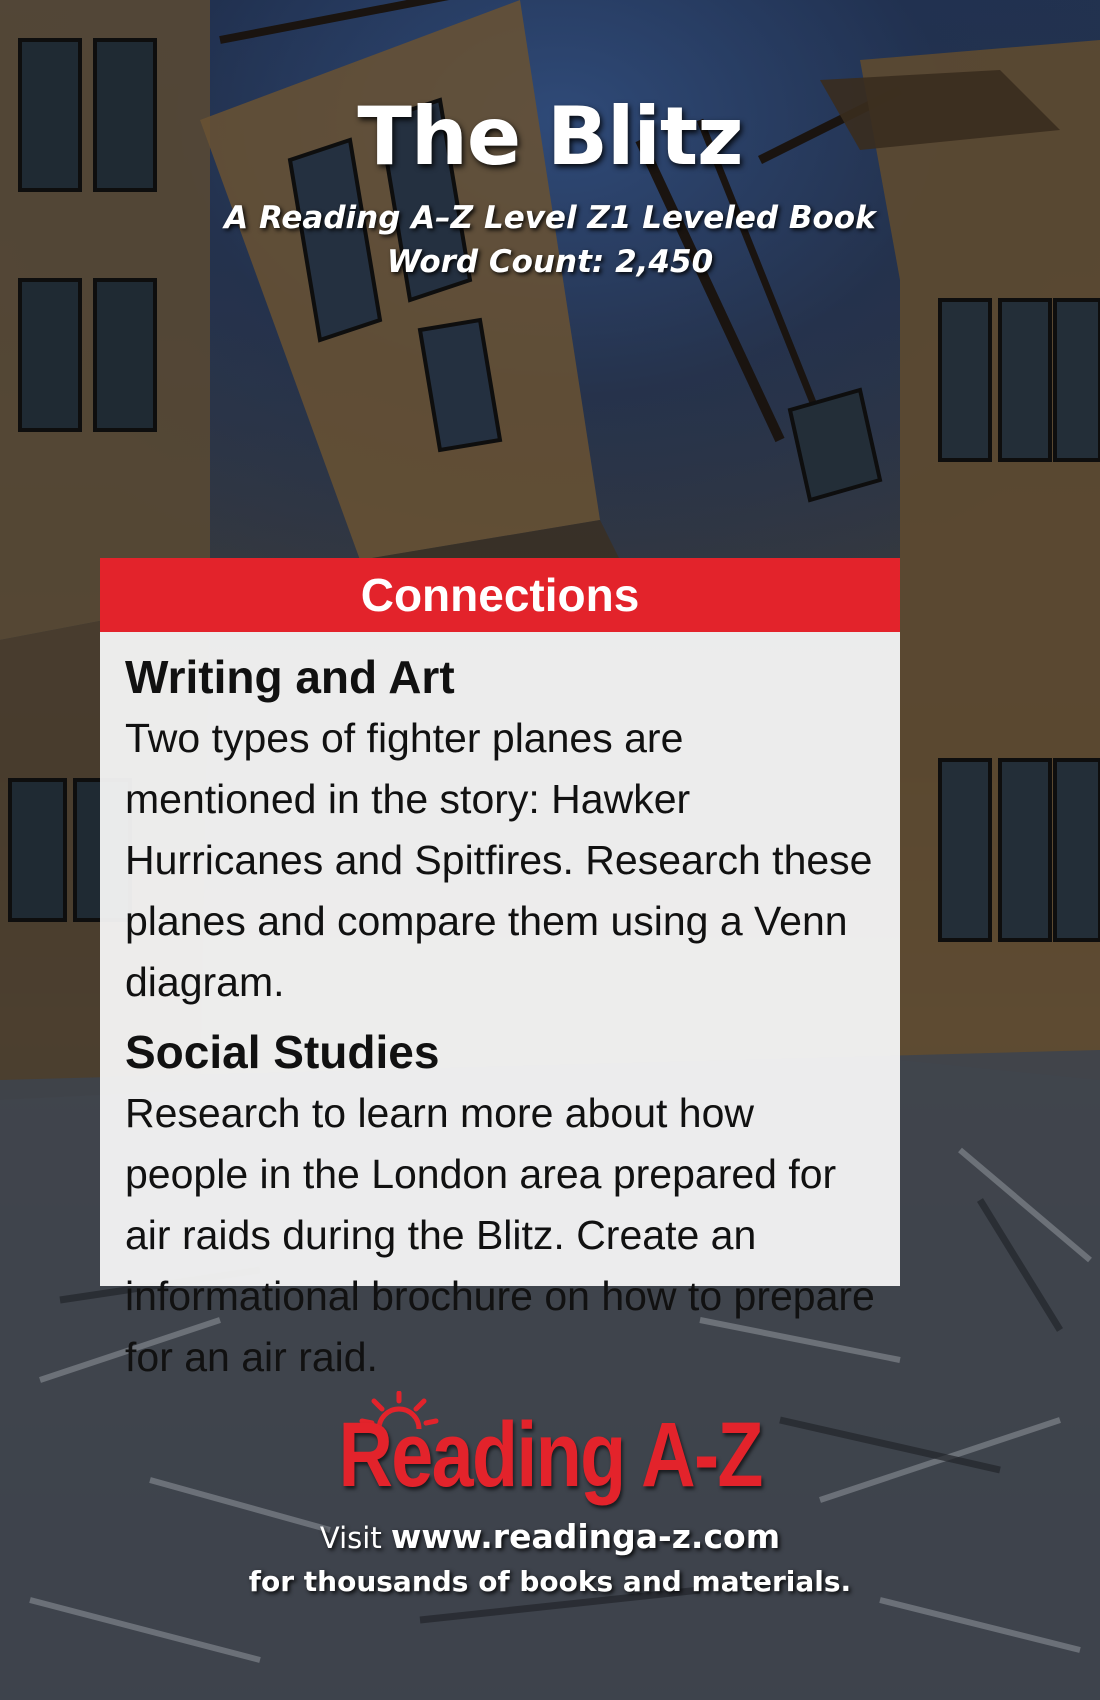 The image size is (1100, 1700). What do you see at coordinates (550, 1581) in the screenshot?
I see `tagline: for thousands of books and materials.` at bounding box center [550, 1581].